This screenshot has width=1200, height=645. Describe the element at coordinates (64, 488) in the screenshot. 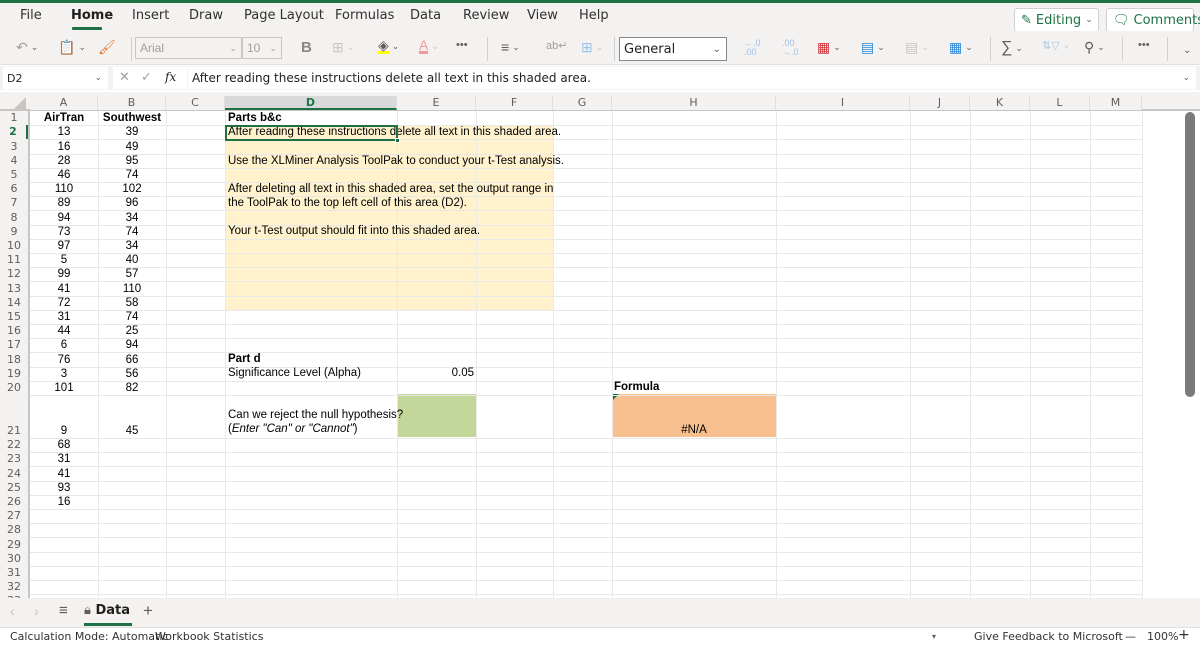

I see `airtran-value: 93` at that location.